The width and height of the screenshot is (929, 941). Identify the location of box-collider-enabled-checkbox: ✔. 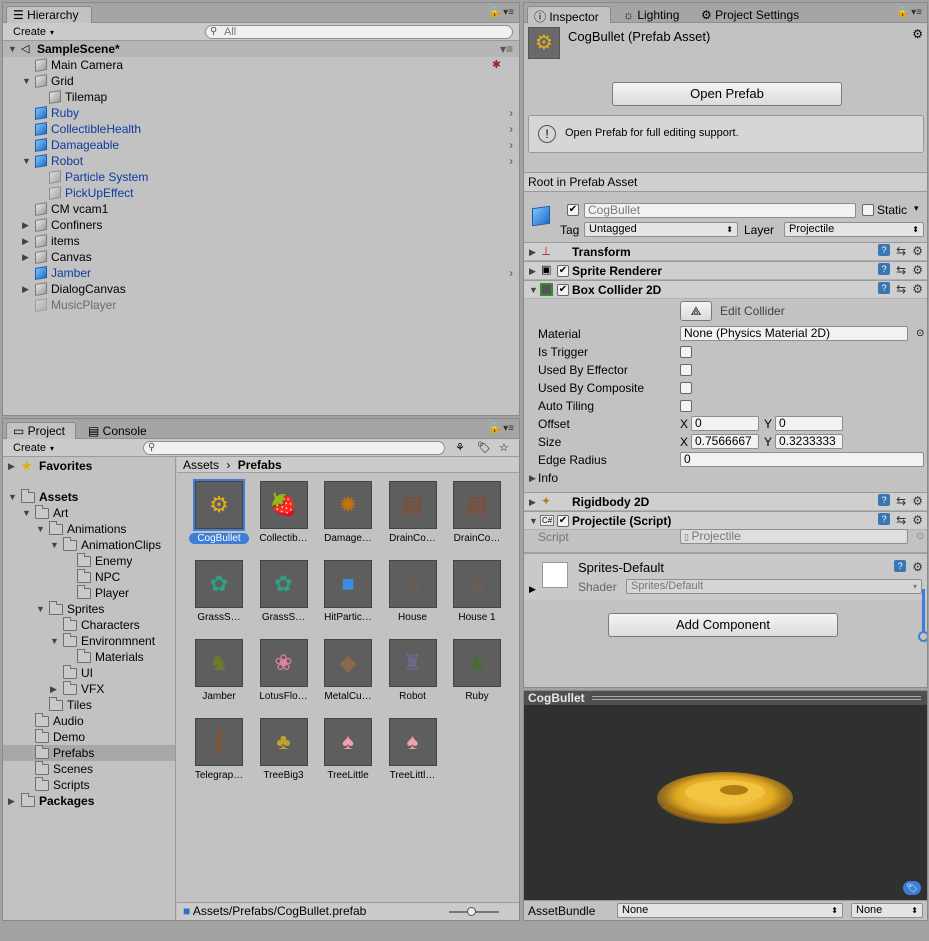
(563, 290).